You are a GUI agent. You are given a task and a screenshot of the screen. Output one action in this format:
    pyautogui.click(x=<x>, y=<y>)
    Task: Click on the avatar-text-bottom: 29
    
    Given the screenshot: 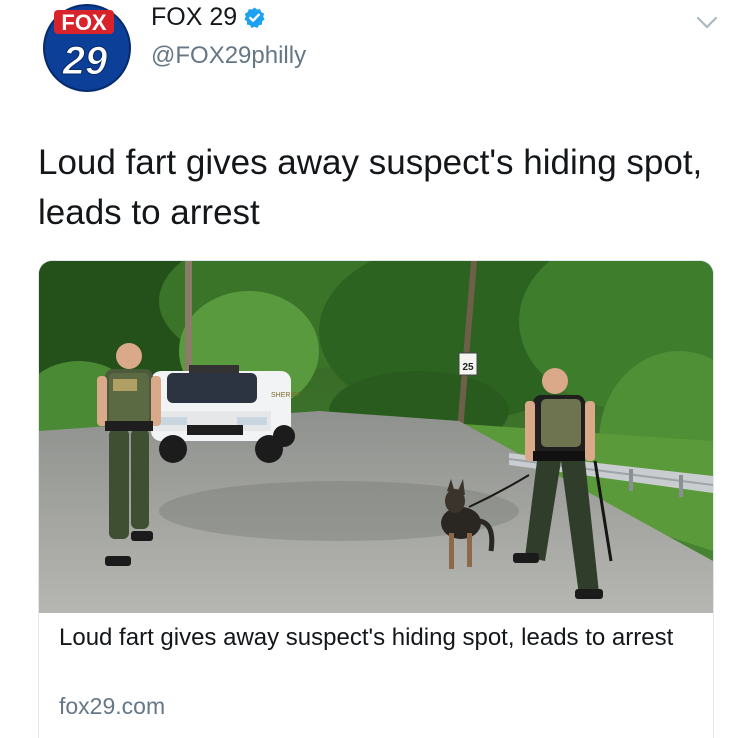 What is the action you would take?
    pyautogui.click(x=85, y=61)
    